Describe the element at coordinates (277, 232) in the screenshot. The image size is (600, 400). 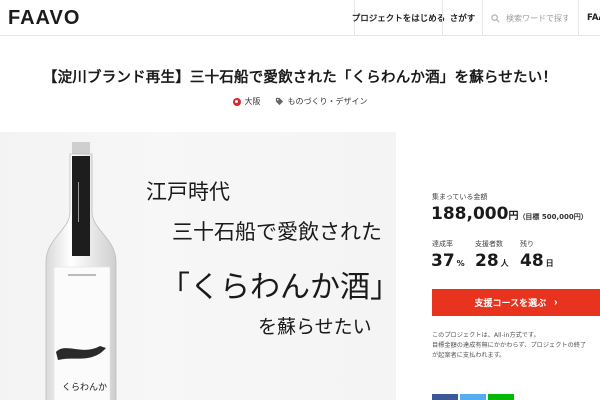
I see `hero-line-2: 三十石船で愛飲された` at that location.